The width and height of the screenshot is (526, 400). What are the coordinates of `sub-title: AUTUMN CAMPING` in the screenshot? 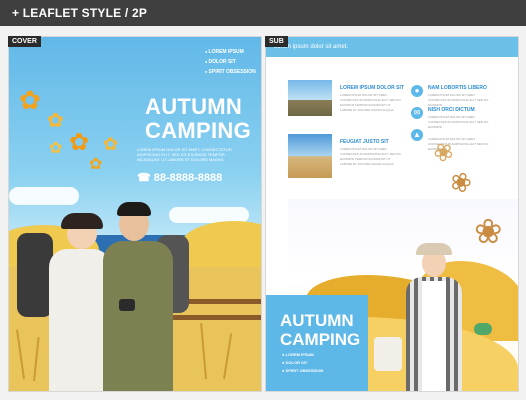 It's located at (320, 330).